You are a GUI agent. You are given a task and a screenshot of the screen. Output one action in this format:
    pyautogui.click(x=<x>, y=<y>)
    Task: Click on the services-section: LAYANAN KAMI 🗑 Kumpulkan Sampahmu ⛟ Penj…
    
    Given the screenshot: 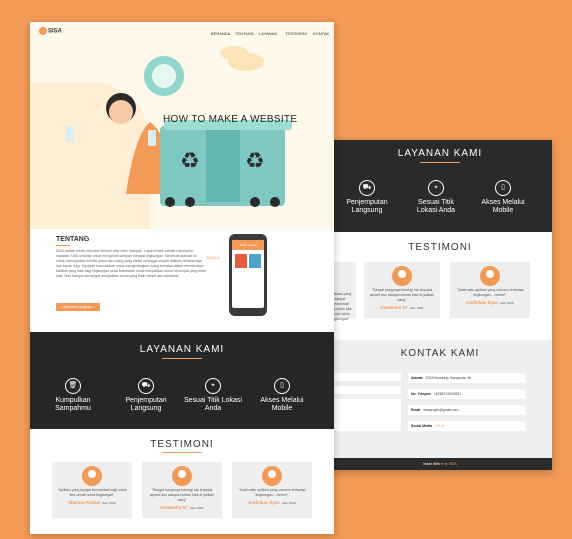 What is the action you would take?
    pyautogui.click(x=182, y=380)
    